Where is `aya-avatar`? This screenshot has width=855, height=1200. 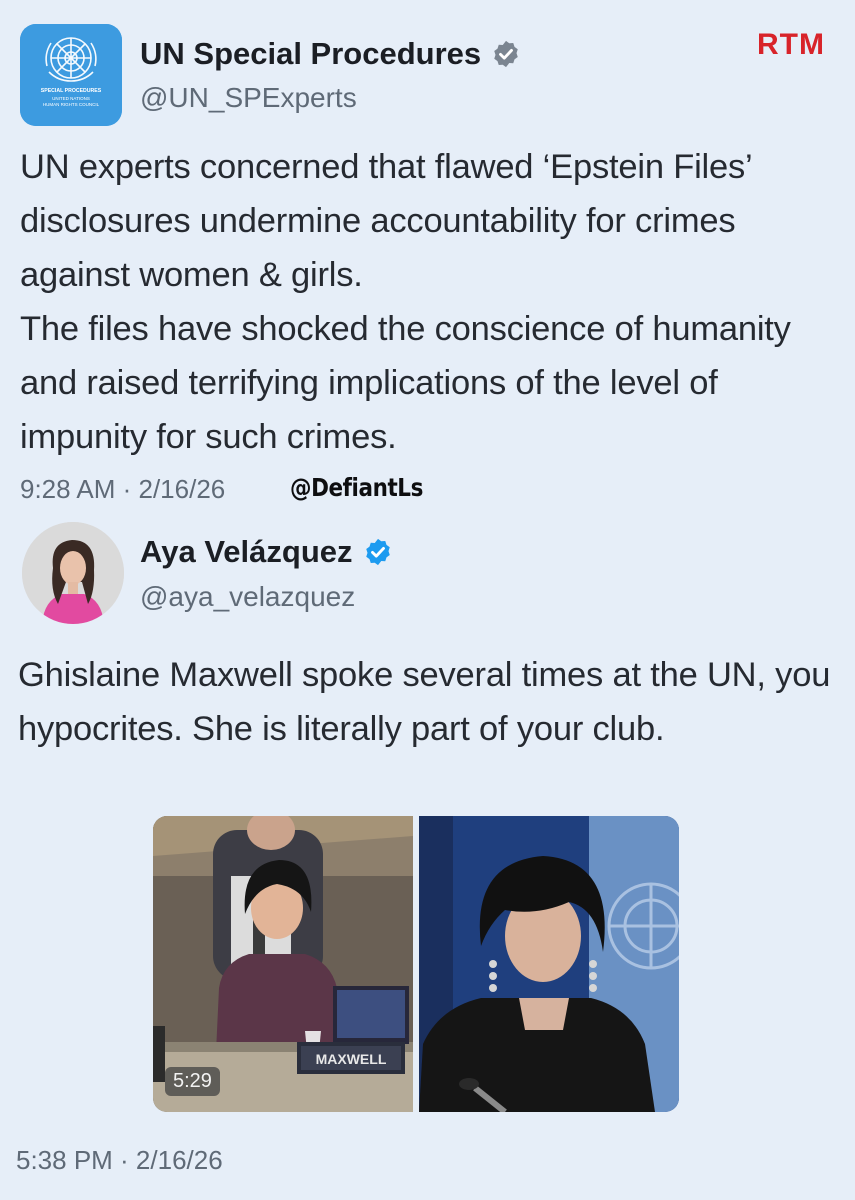 aya-avatar is located at coordinates (73, 573).